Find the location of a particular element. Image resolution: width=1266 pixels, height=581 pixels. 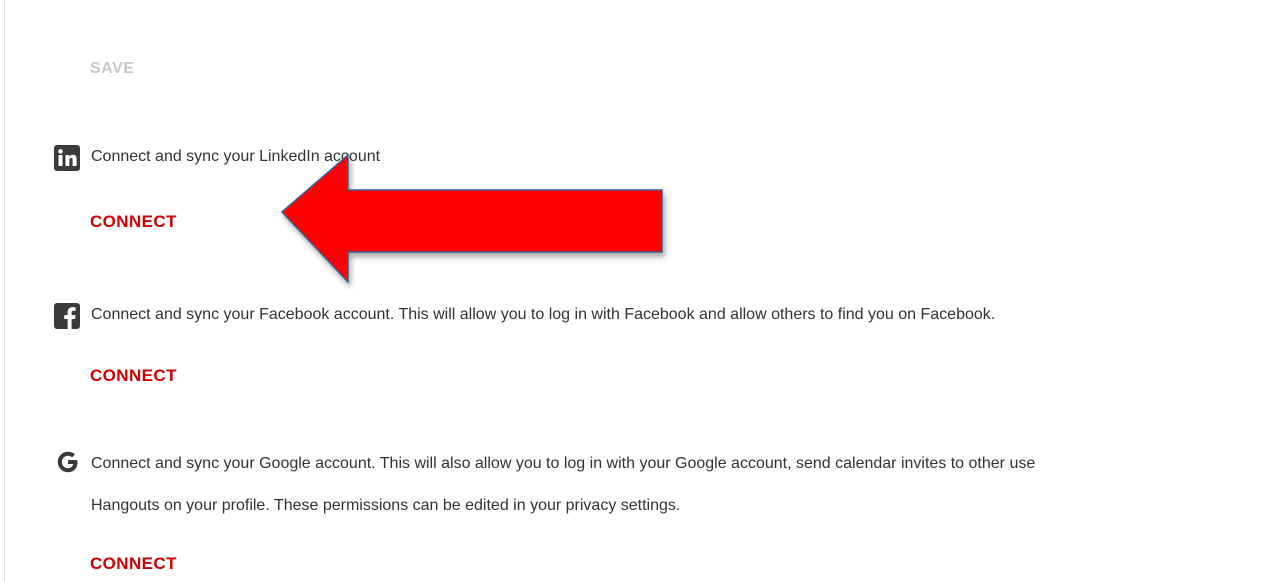

google-connect-button: CONNECT is located at coordinates (133, 564).